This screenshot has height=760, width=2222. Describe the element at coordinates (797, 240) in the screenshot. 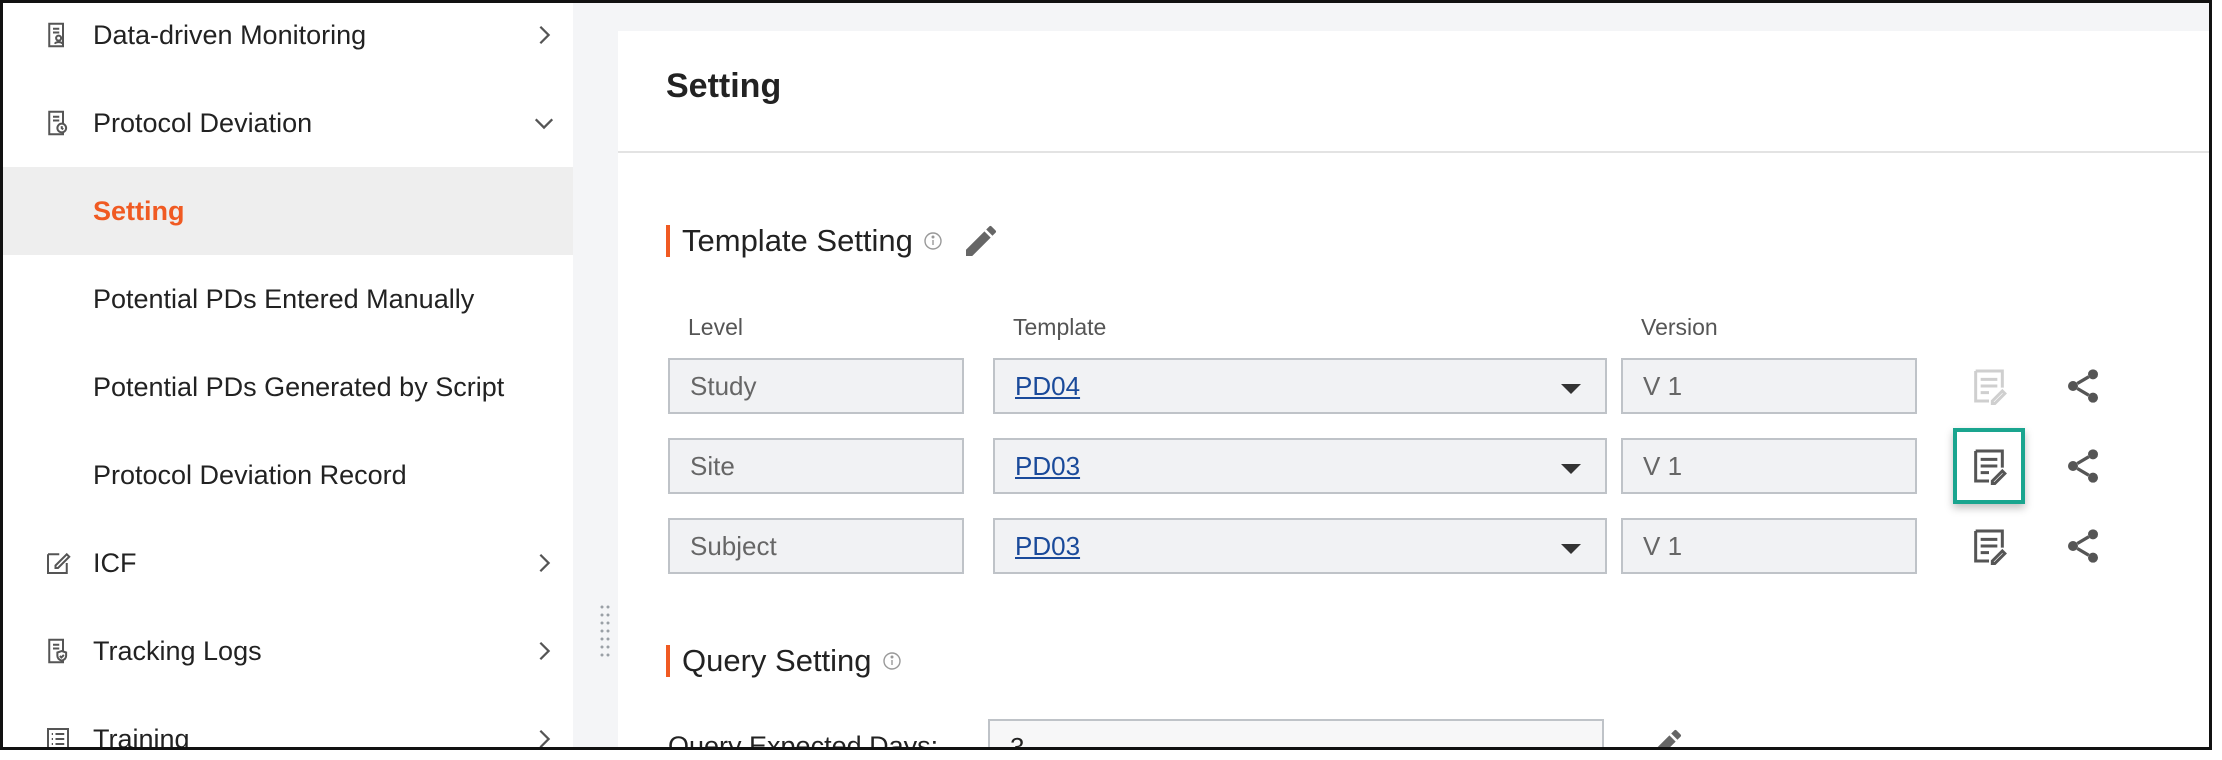

I see `section-title: Template Setting` at that location.